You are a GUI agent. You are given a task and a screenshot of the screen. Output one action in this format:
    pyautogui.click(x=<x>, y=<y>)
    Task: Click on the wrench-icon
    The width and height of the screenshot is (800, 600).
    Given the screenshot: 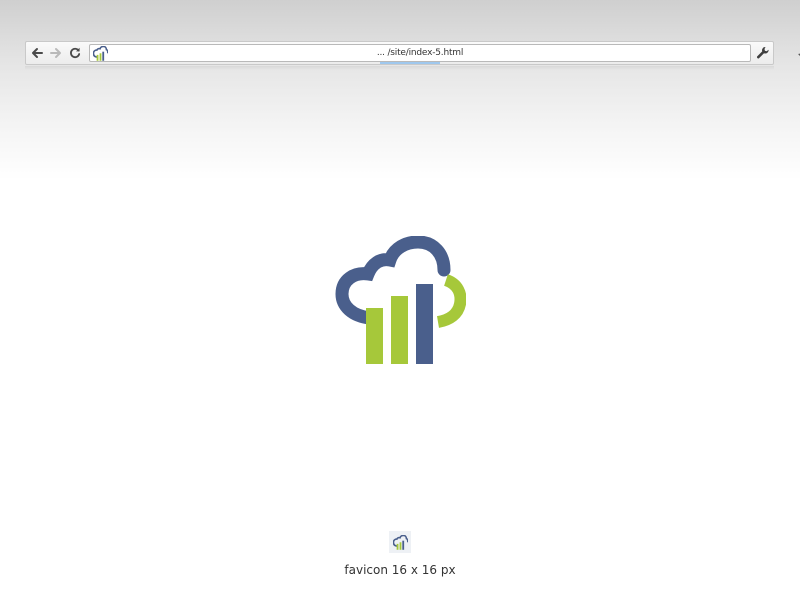 What is the action you would take?
    pyautogui.click(x=762, y=52)
    